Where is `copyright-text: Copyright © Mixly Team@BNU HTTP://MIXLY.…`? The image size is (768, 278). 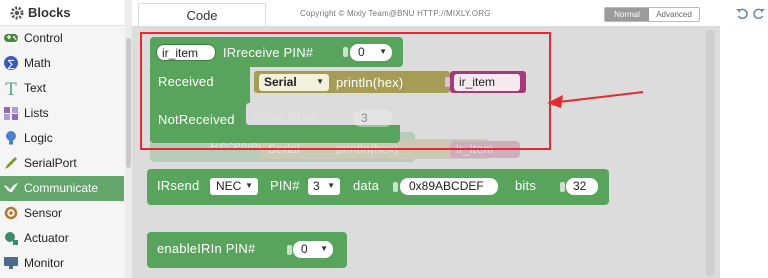
copyright-text: Copyright © Mixly Team@BNU HTTP://MIXLY.… is located at coordinates (395, 13).